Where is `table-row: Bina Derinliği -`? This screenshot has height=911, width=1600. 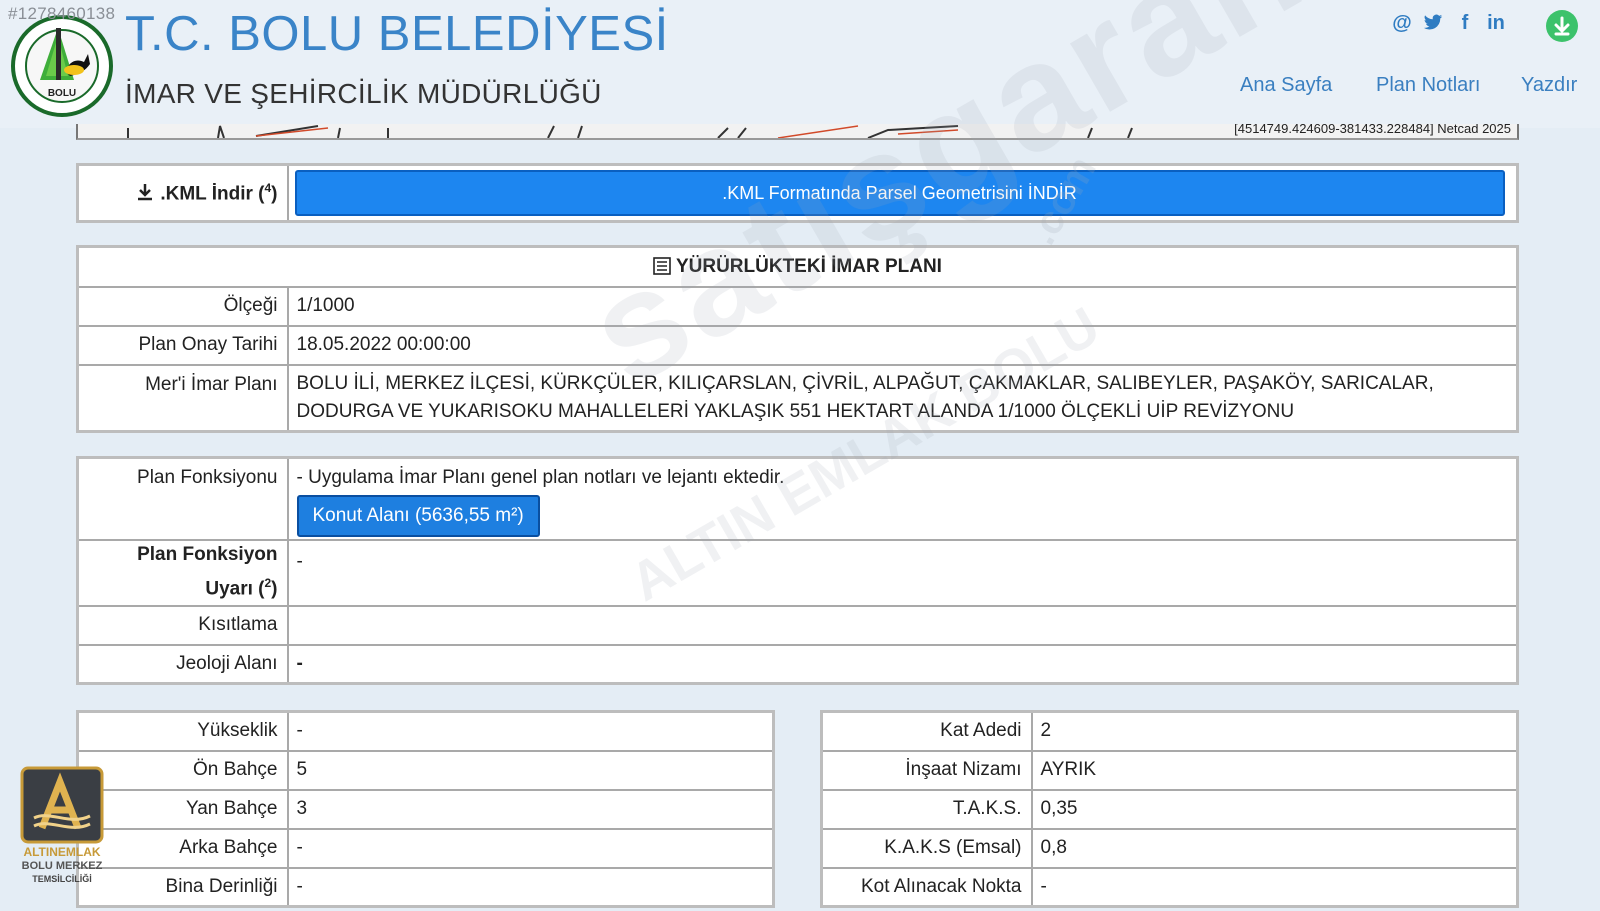 table-row: Bina Derinliği - is located at coordinates (425, 887).